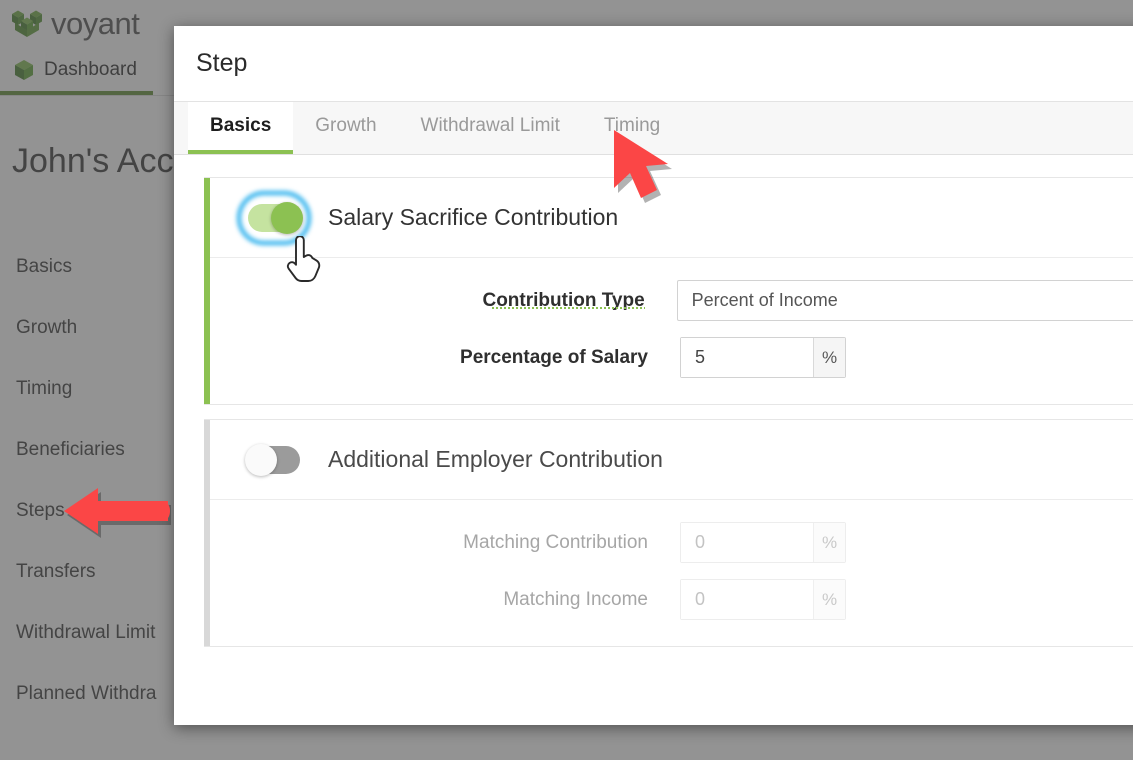 Image resolution: width=1133 pixels, height=760 pixels. I want to click on input-group-matching-contribution: 0 %, so click(763, 542).